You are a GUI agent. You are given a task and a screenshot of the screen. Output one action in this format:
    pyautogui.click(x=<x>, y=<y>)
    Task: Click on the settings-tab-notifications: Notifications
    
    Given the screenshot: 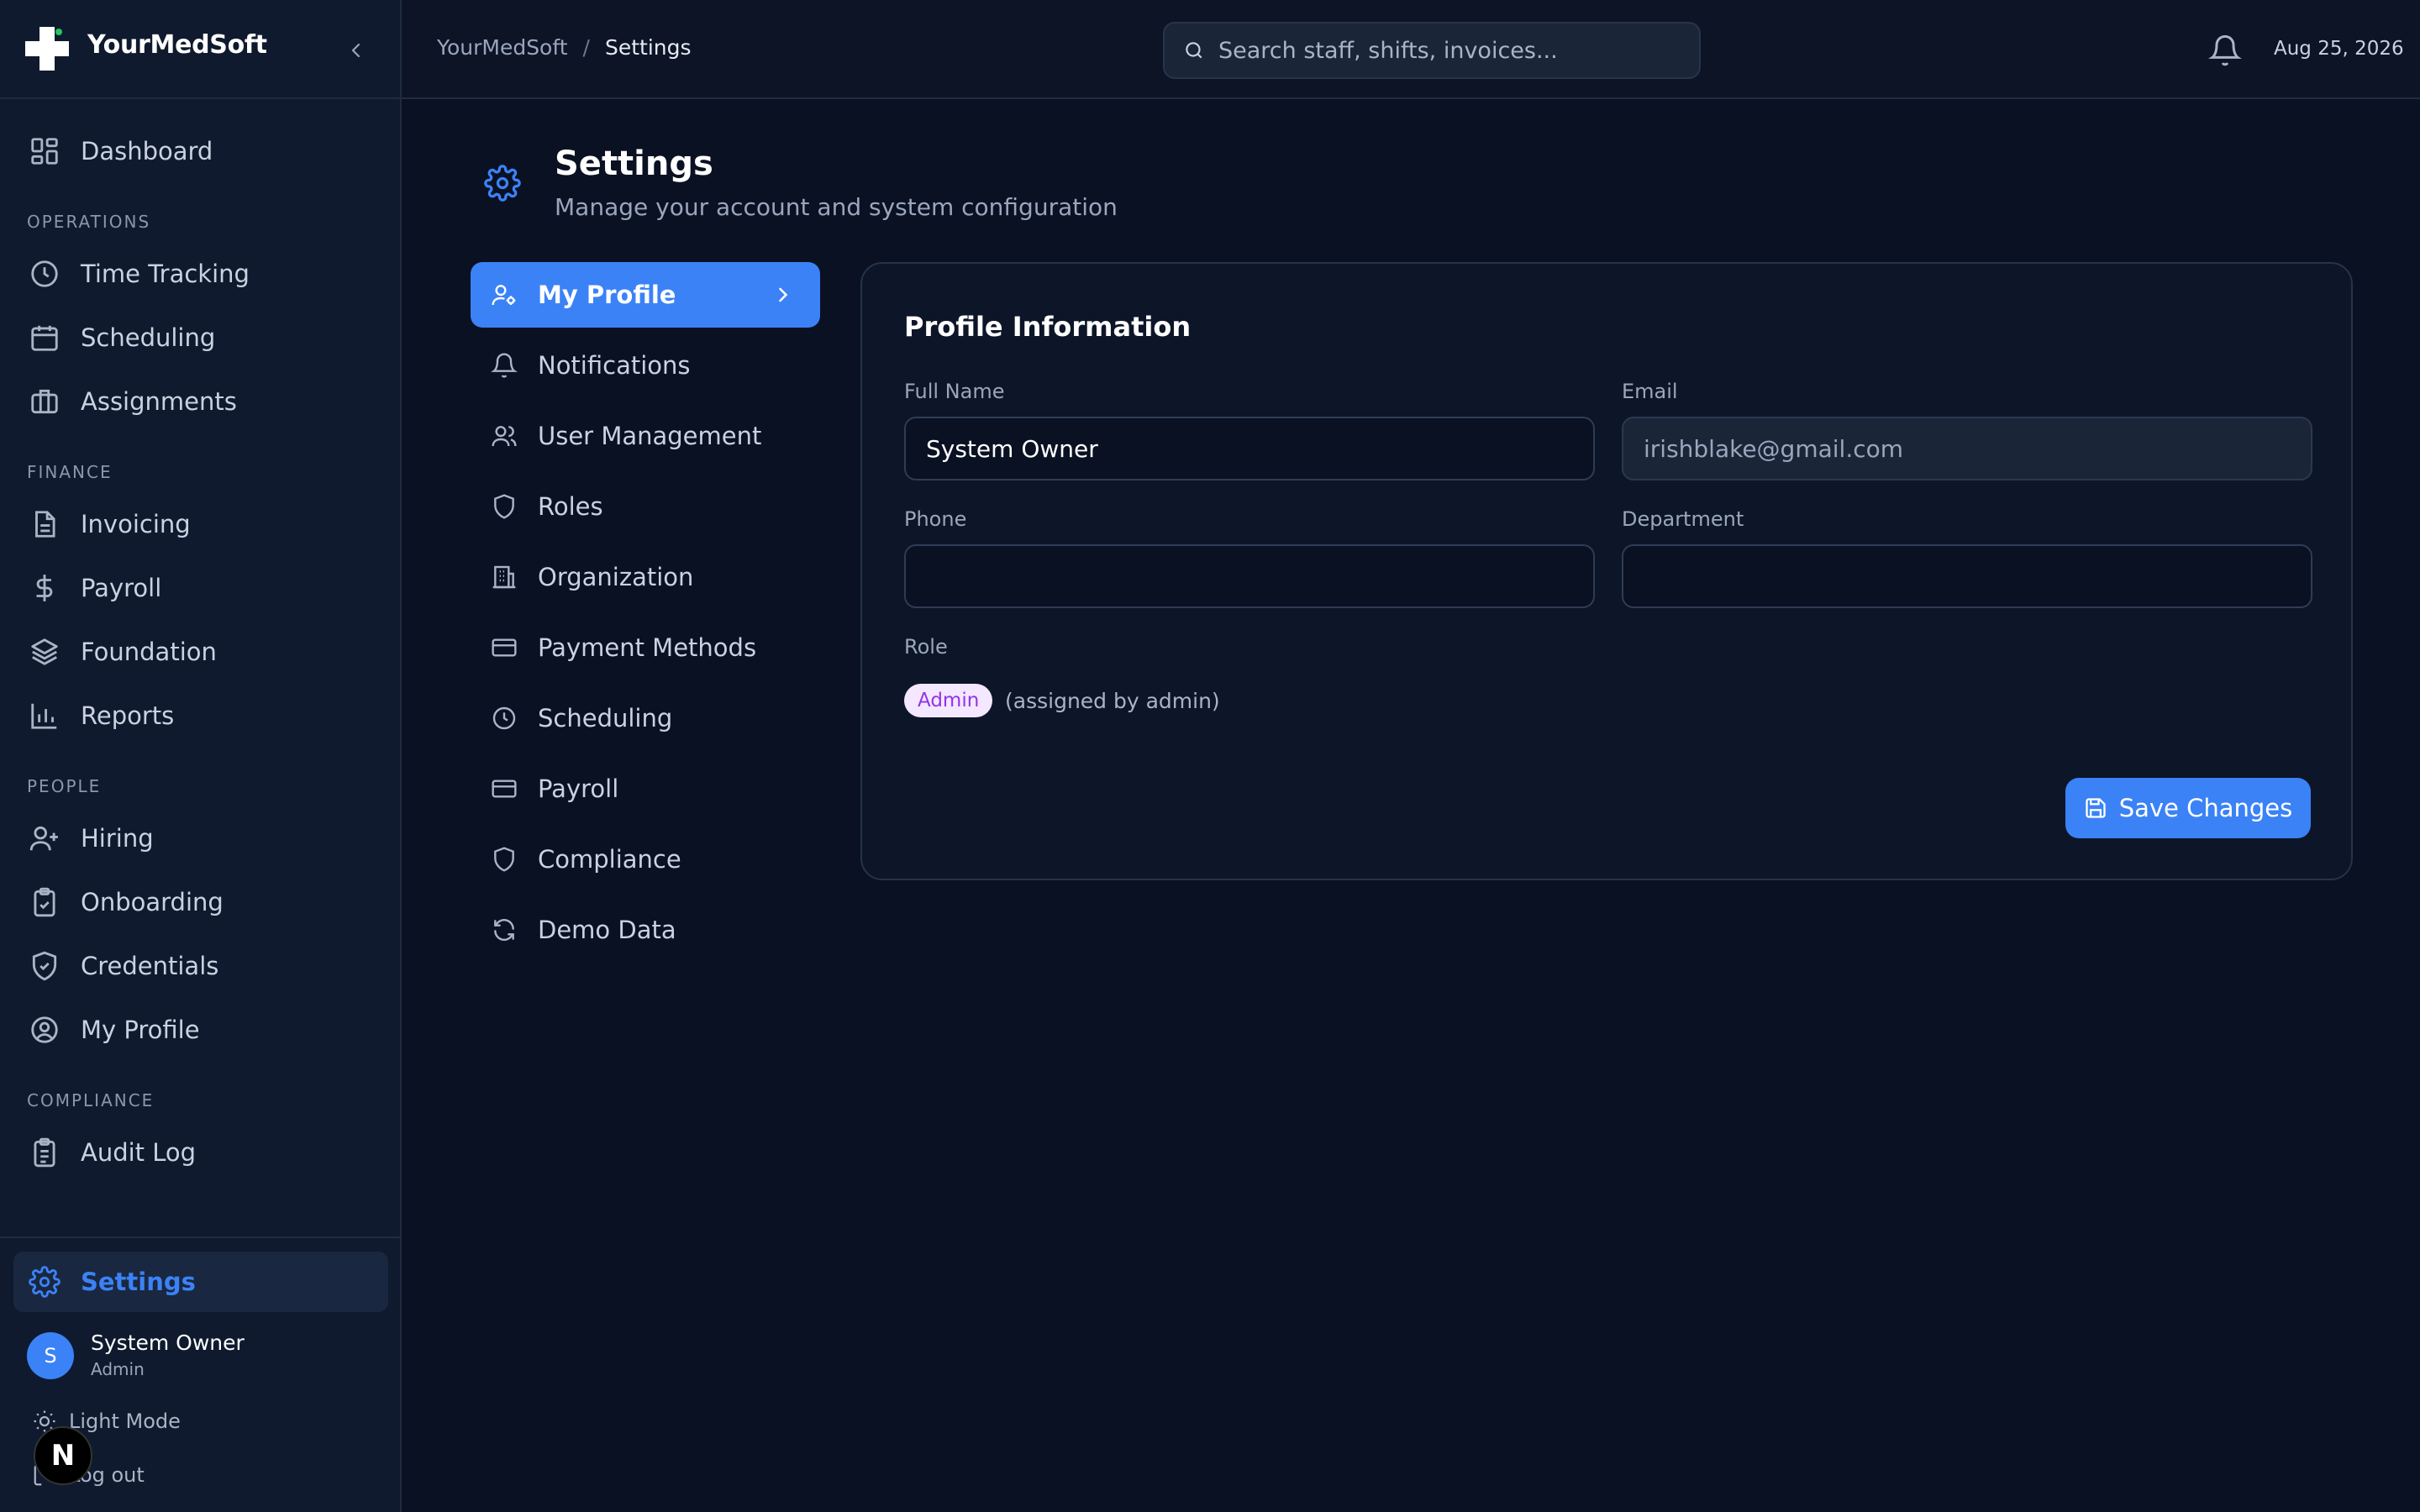 What is the action you would take?
    pyautogui.click(x=645, y=365)
    